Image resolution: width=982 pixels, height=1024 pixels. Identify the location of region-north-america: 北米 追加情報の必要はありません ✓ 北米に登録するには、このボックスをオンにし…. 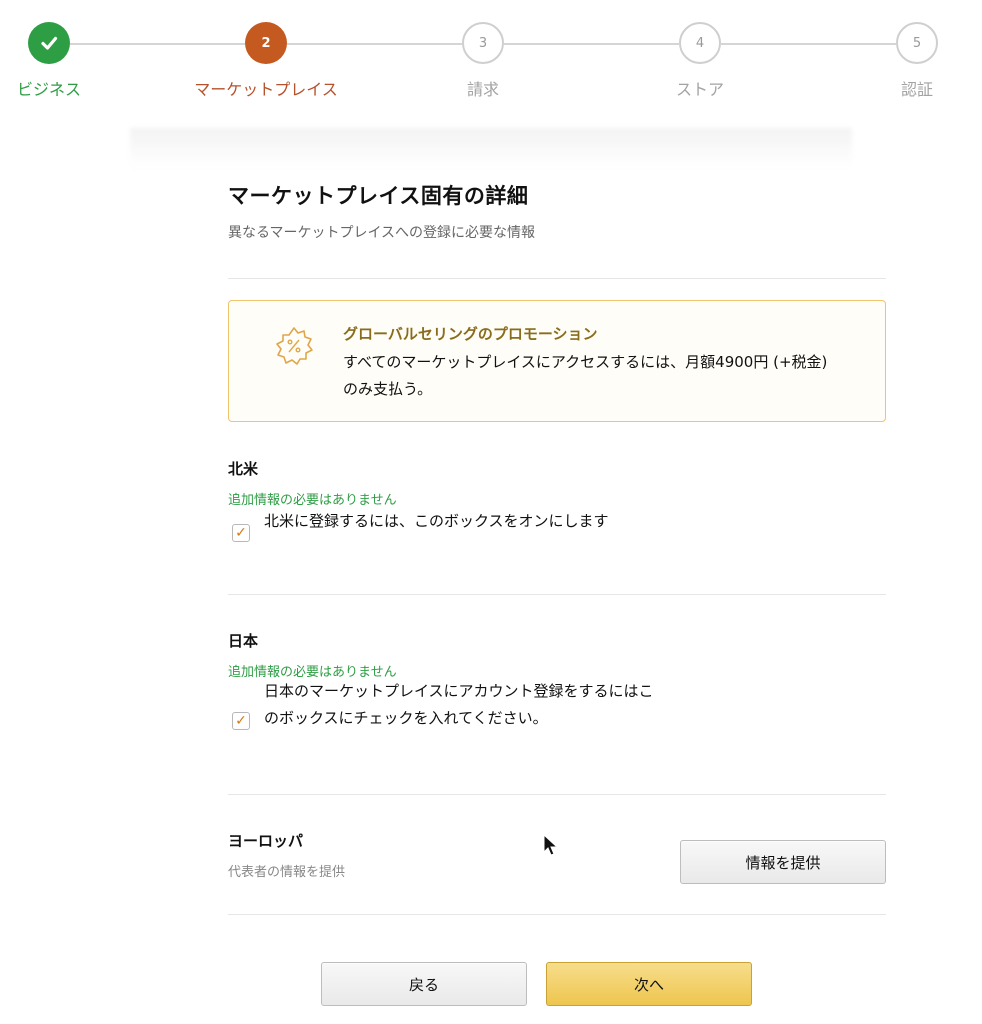
(557, 523).